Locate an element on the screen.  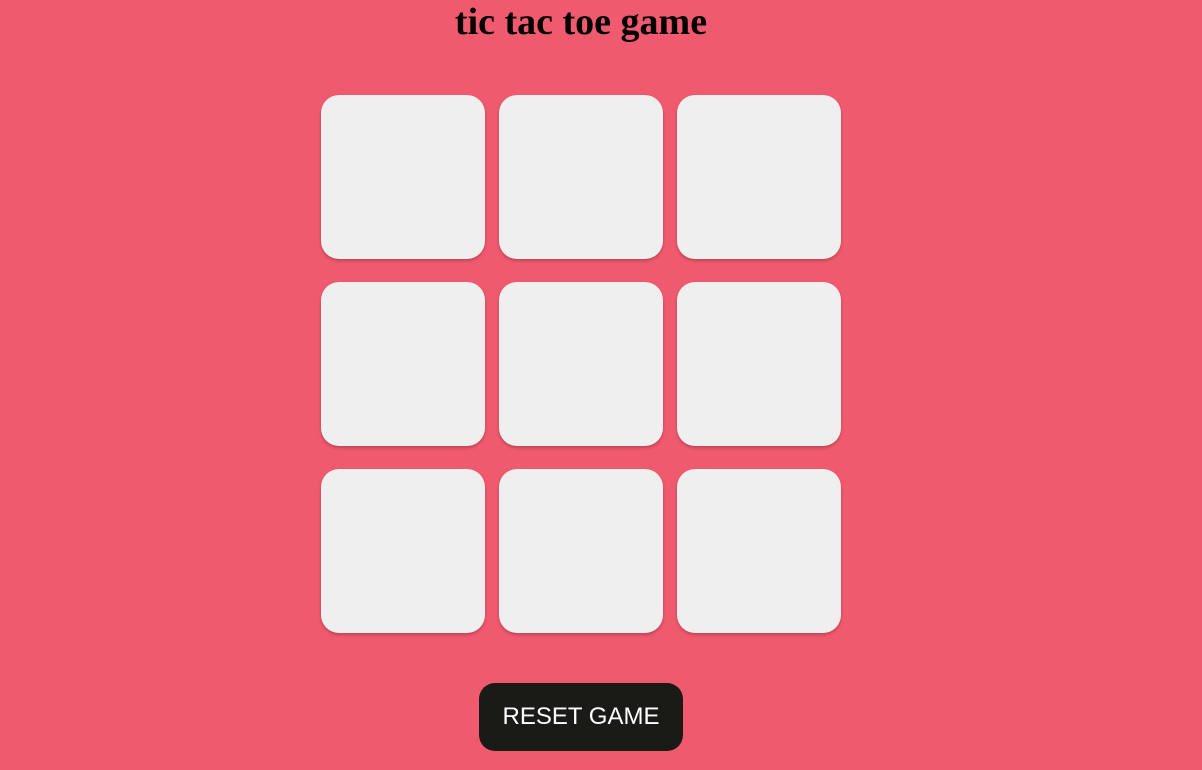
reset-game-button: RESET GAME is located at coordinates (581, 717).